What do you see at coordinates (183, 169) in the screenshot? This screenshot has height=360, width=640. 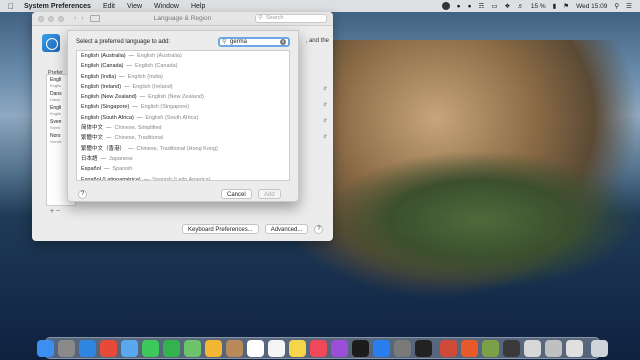 I see `language-row: Español — Spanish` at bounding box center [183, 169].